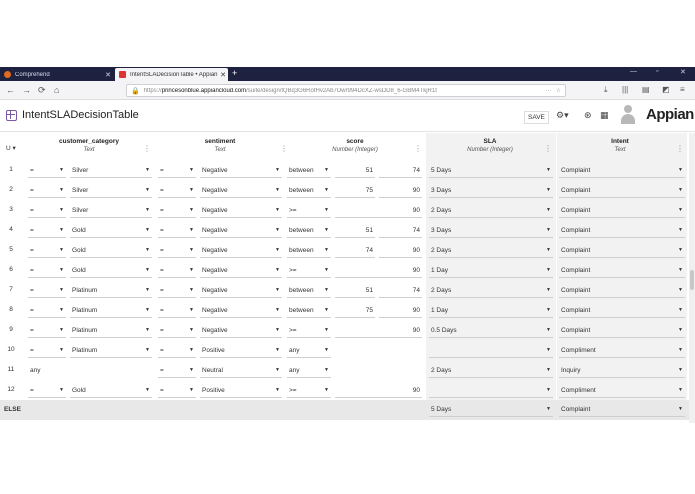 The width and height of the screenshot is (695, 494). What do you see at coordinates (562, 115) in the screenshot?
I see `settings-gear-icon: ⚙▾` at bounding box center [562, 115].